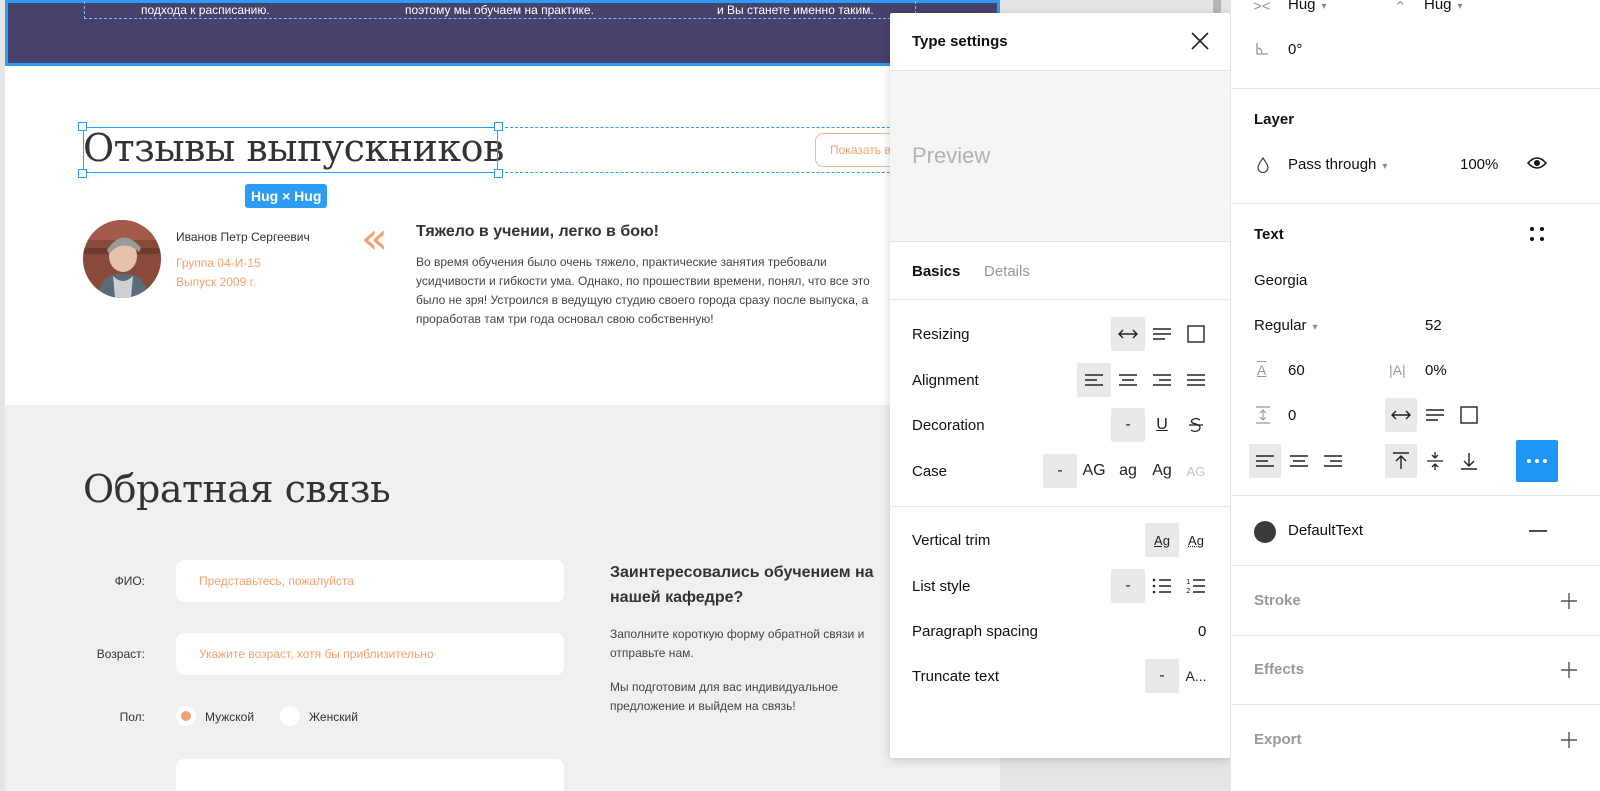  What do you see at coordinates (498, 126) in the screenshot?
I see `resize-handle-top-right` at bounding box center [498, 126].